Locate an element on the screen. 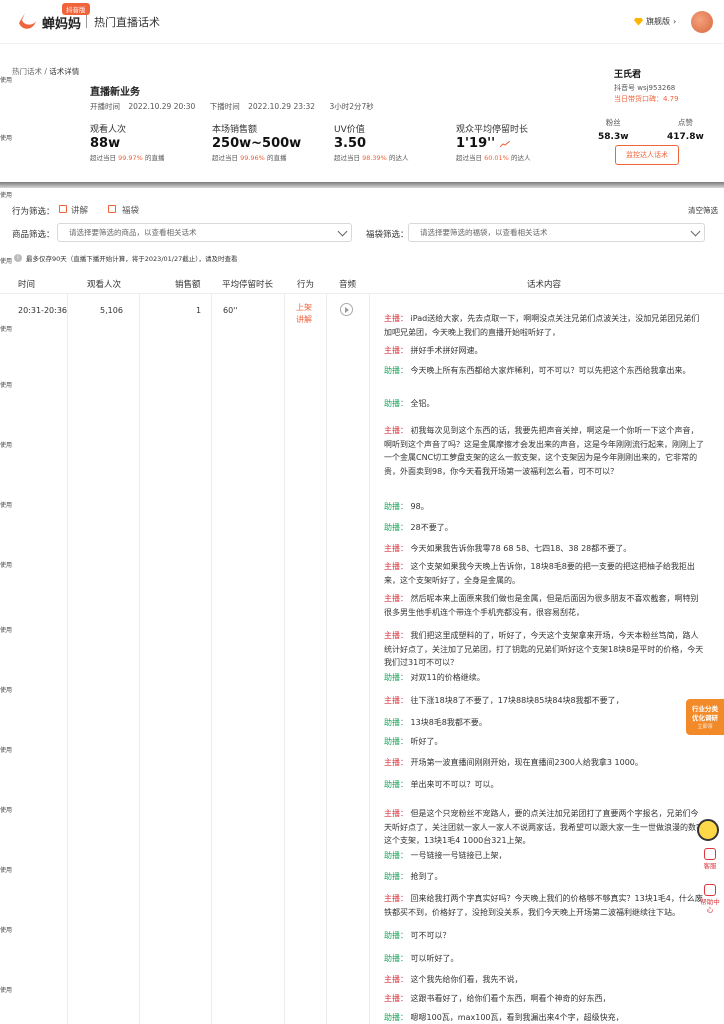  end-time: 2022.10.29 23:32 is located at coordinates (282, 106).